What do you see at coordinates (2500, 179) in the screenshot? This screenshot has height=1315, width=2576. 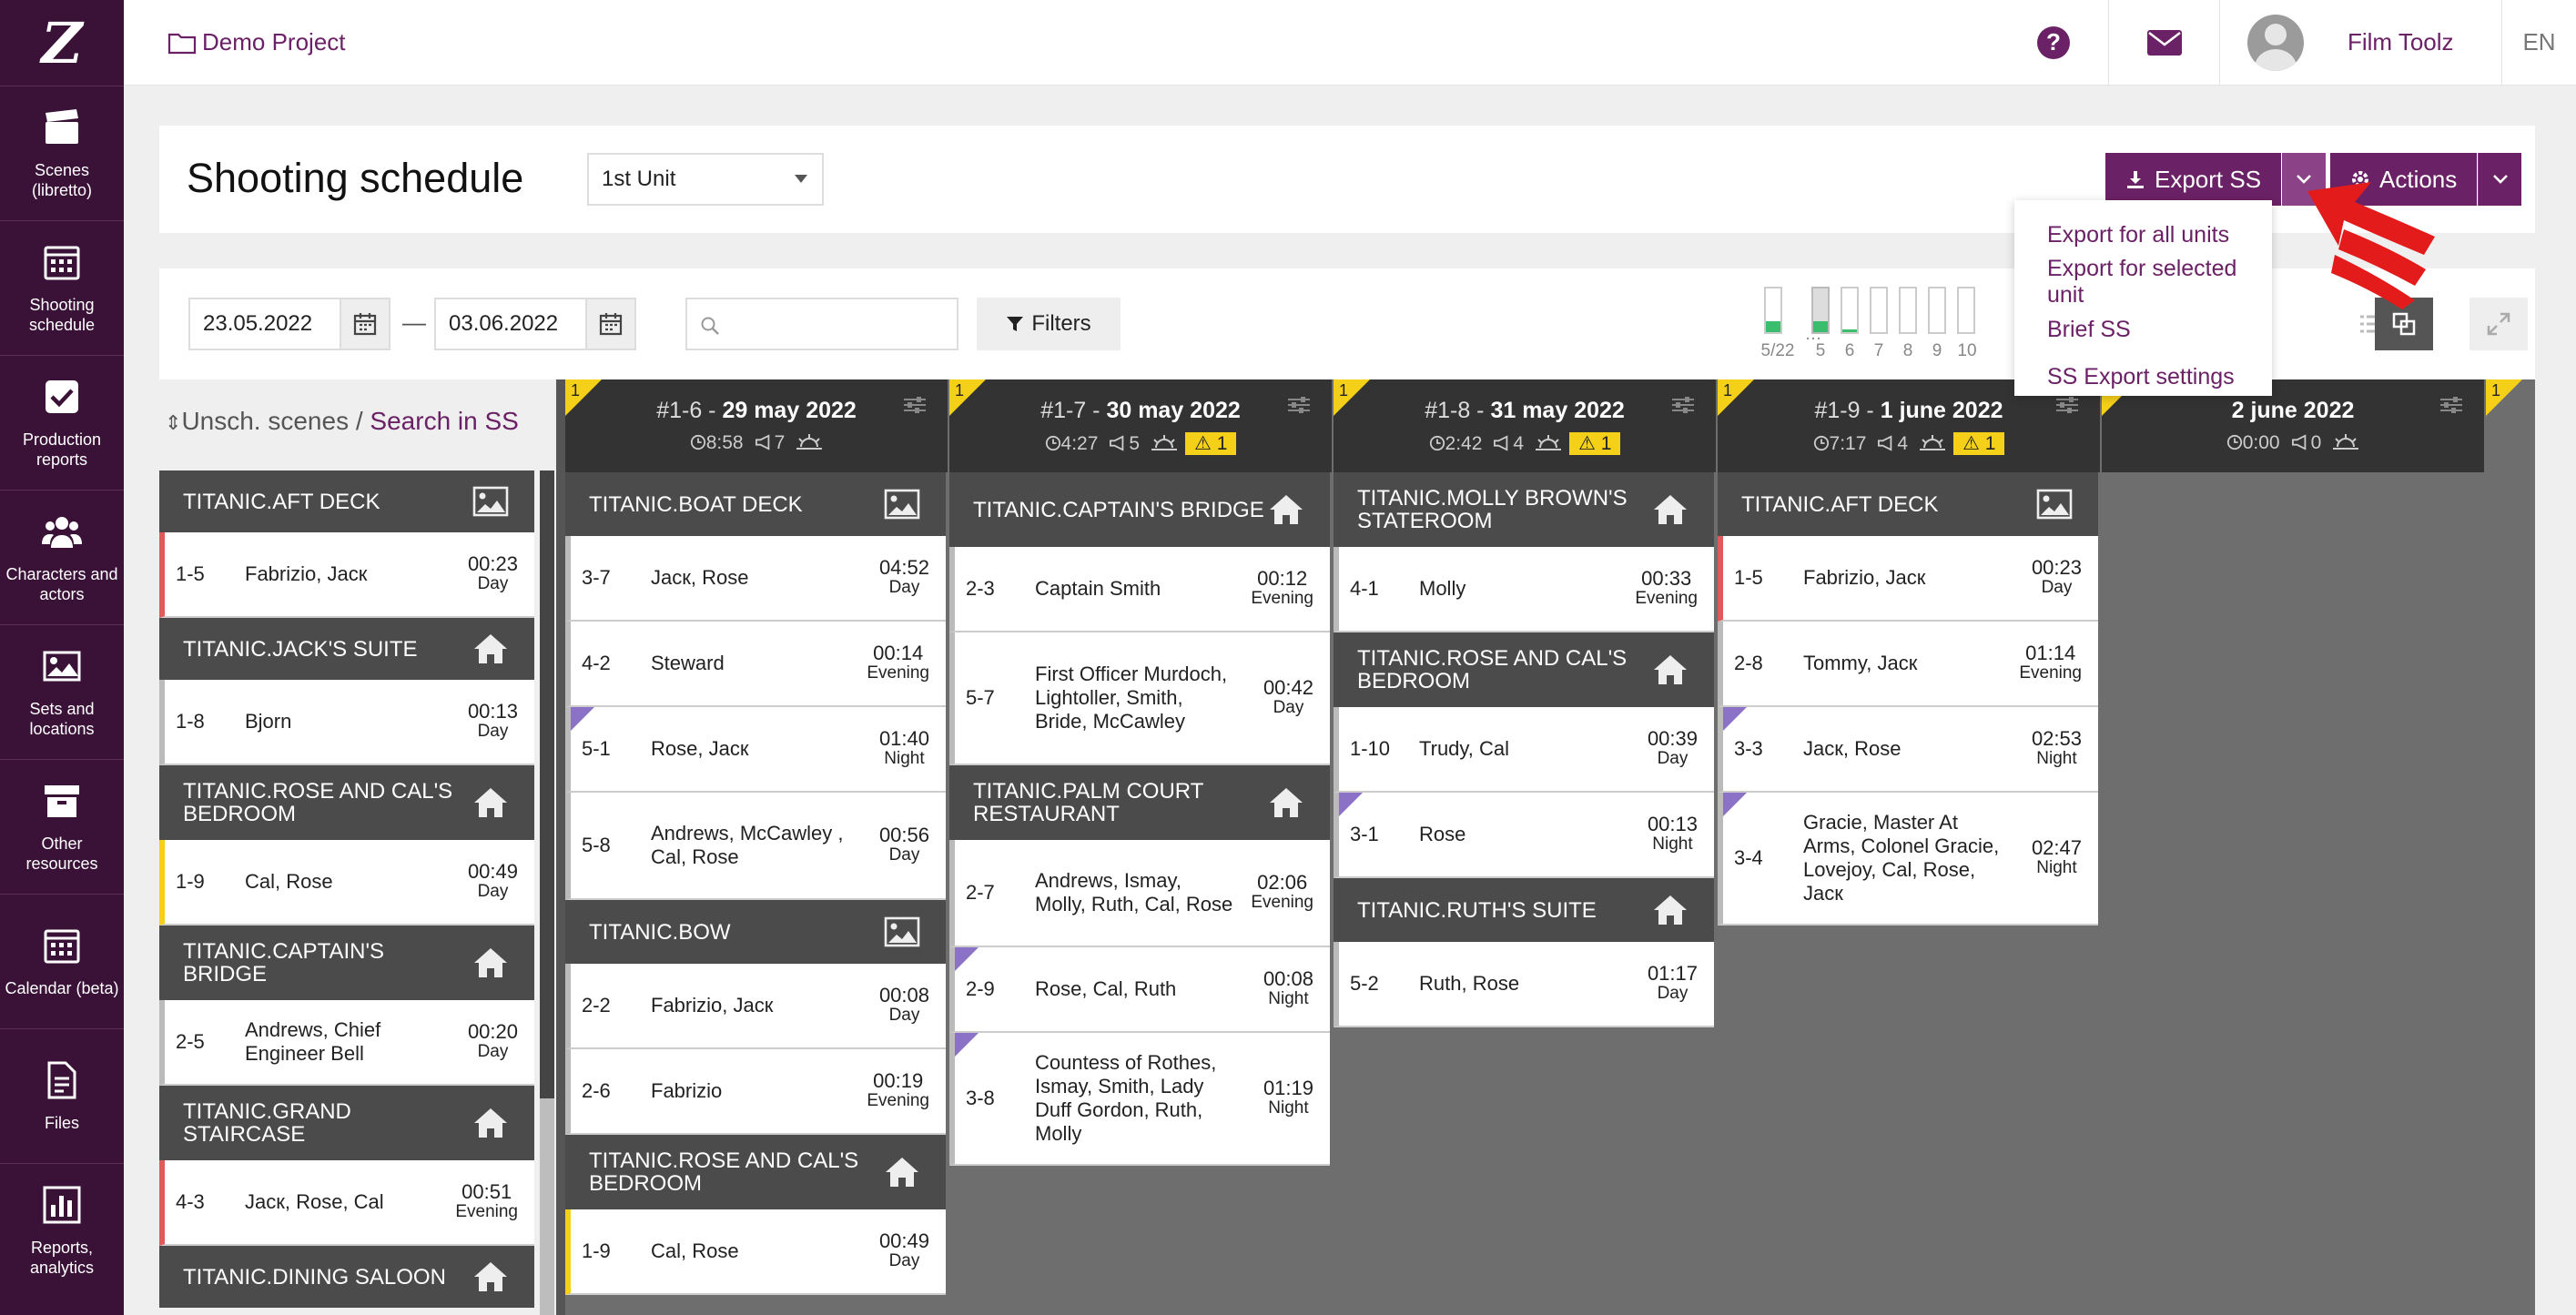 I see `actions-dropdown-toggle` at bounding box center [2500, 179].